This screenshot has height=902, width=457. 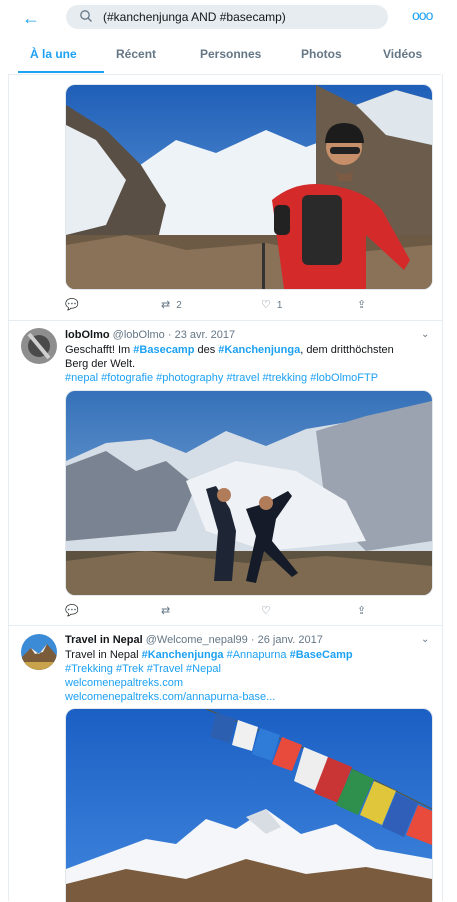 I want to click on like-button: ♡ 1, so click(x=271, y=304).